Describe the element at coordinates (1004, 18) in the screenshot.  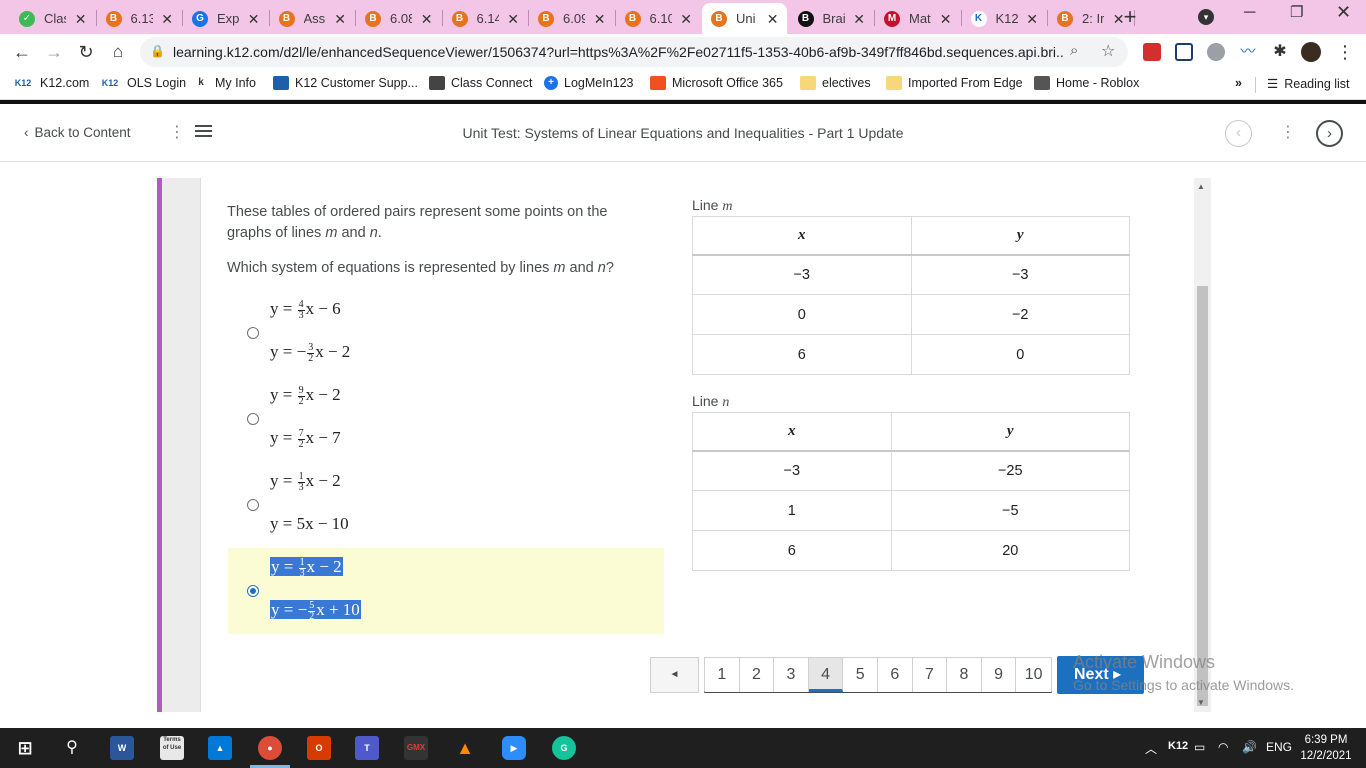
I see `browser-tab: K K12 ✕` at that location.